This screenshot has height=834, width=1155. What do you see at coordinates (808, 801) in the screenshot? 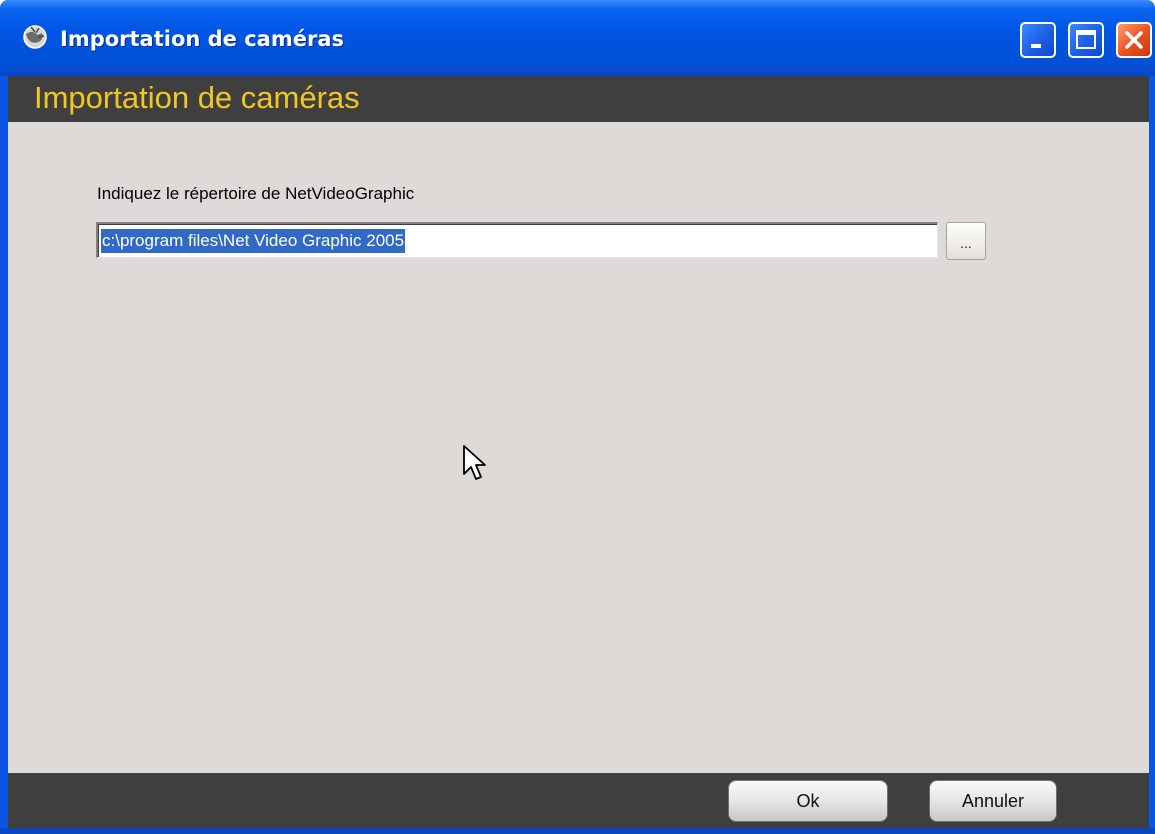
I see `ok-button: Ok` at bounding box center [808, 801].